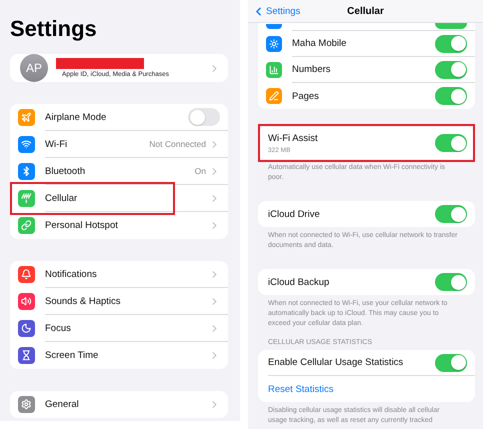 This screenshot has width=483, height=429. What do you see at coordinates (127, 301) in the screenshot?
I see `row-label: Sounds & Haptics` at bounding box center [127, 301].